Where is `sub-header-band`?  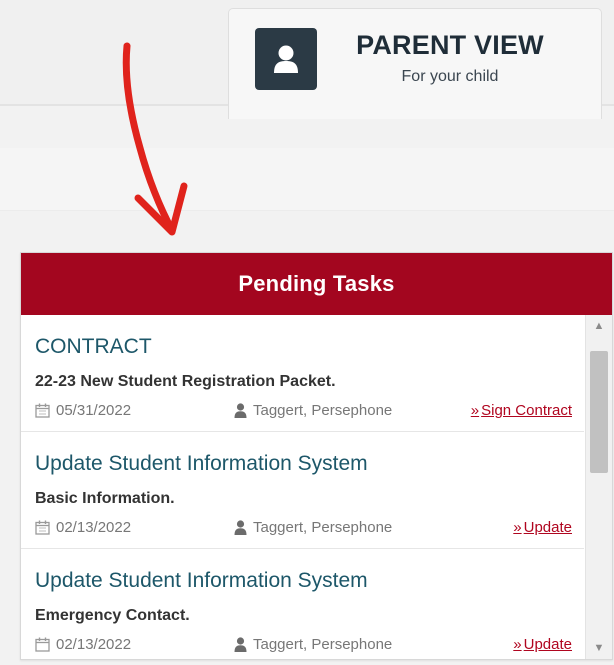 sub-header-band is located at coordinates (307, 179).